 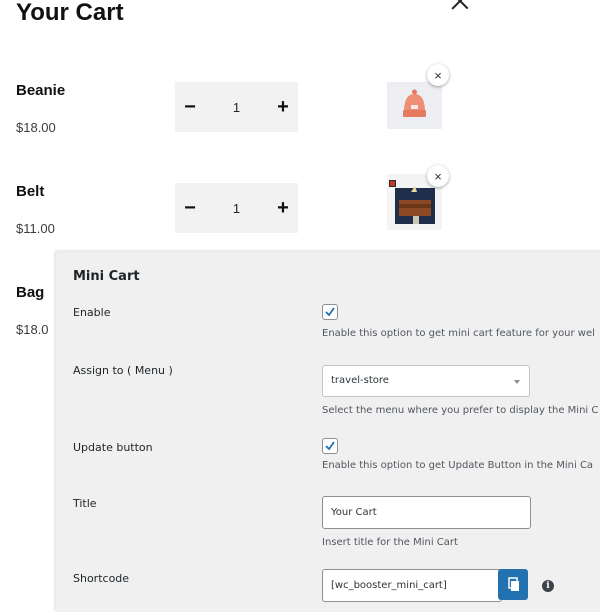 I want to click on enable-label: Enable, so click(x=92, y=312).